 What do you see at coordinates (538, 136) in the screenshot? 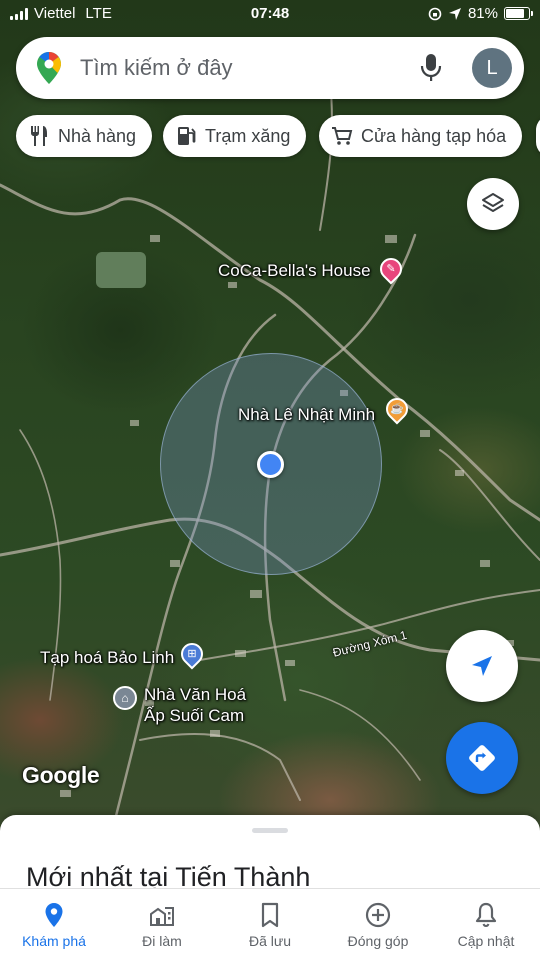
I see `chip-more-partial` at bounding box center [538, 136].